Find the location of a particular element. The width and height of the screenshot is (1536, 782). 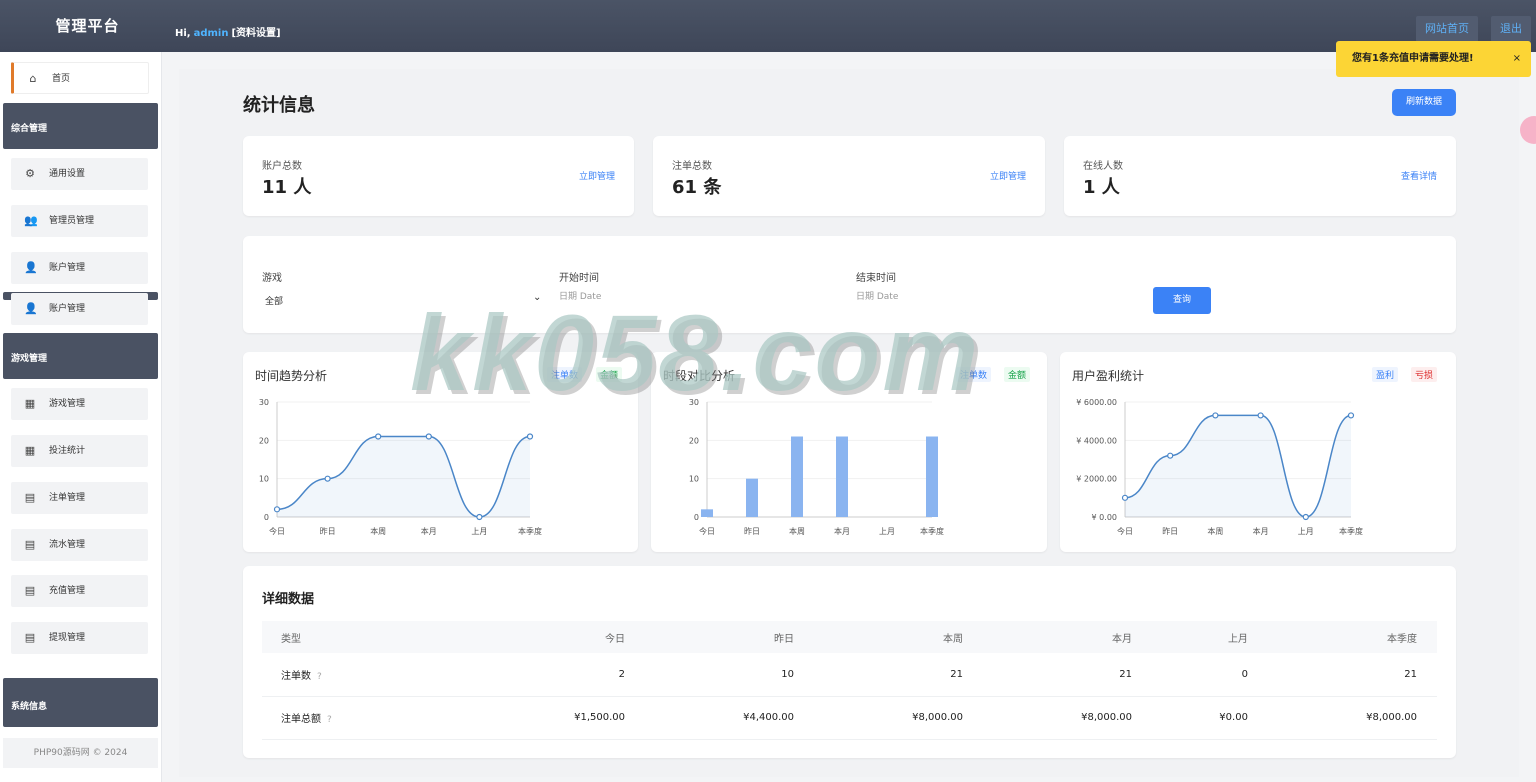

filter-panel: 游戏 全部 ⌄ 开始时间 日期 Date 结束时间 日期 Date 查询 is located at coordinates (849, 284).